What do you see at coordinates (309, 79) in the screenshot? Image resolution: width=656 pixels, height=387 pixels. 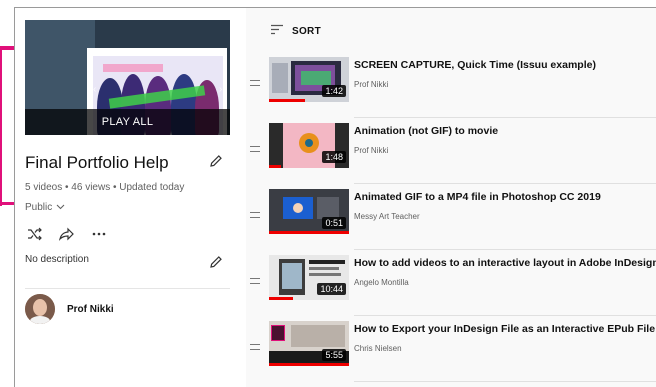 I see `video-thumbnail: 1:42` at bounding box center [309, 79].